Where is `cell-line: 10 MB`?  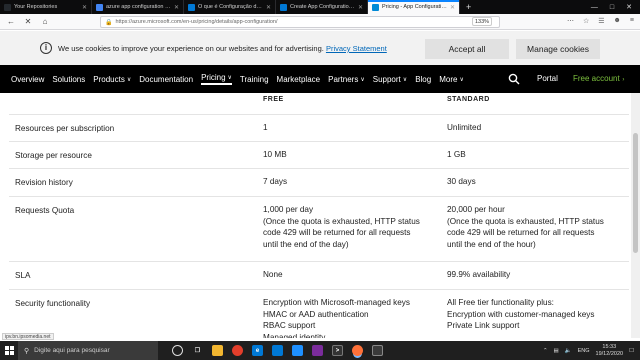
cell-line: 10 MB is located at coordinates (275, 154).